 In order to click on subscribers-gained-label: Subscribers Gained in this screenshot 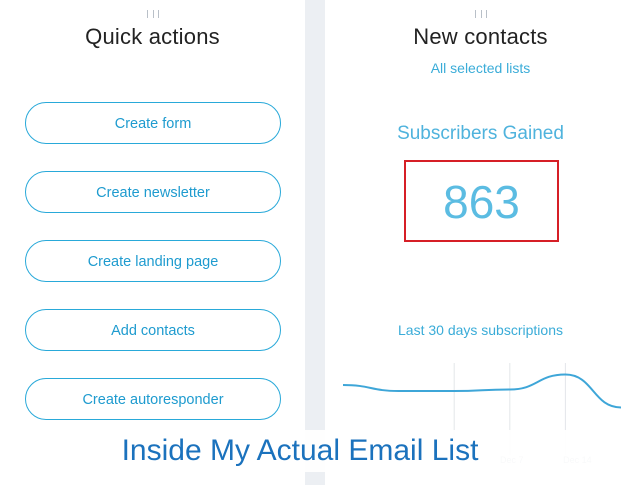, I will do `click(480, 133)`.